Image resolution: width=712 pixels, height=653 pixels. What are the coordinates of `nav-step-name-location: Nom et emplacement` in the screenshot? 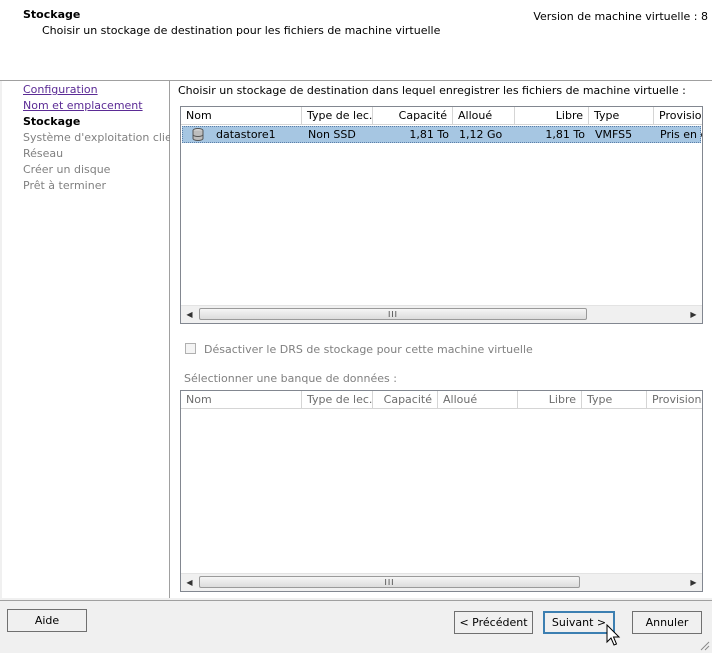 It's located at (83, 105).